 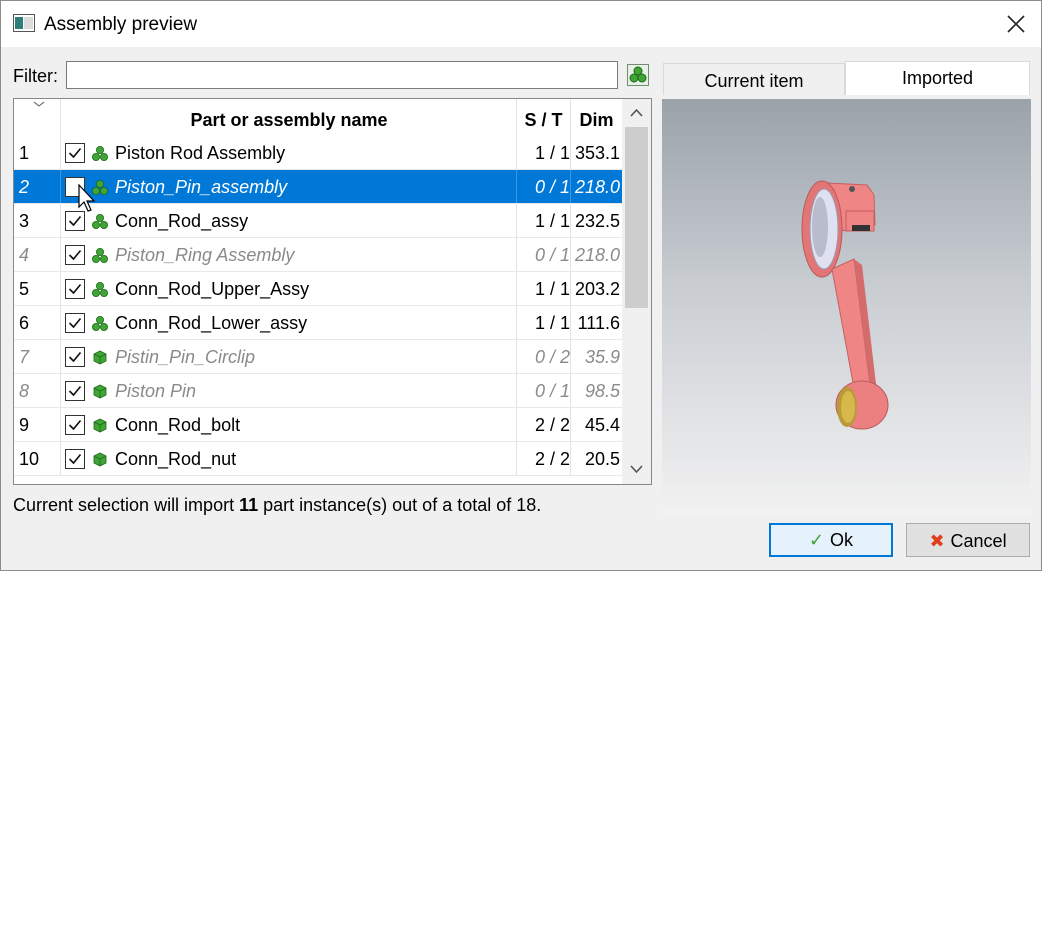 I want to click on scroll-up-icon, so click(x=636, y=113).